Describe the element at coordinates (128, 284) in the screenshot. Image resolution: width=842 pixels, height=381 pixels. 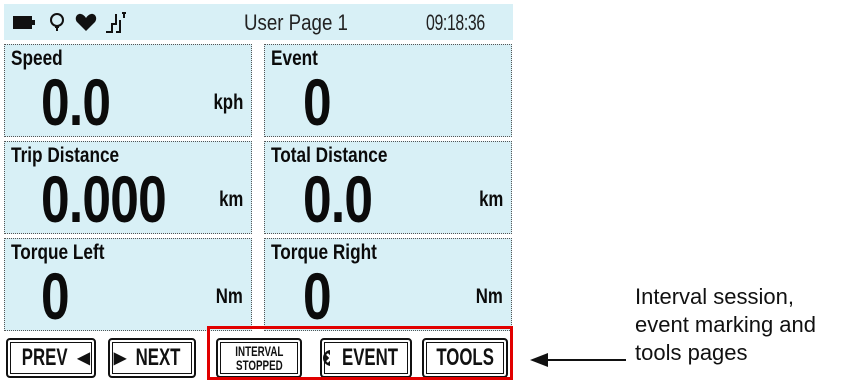
I see `tile-torque-left: Torque Left 0 Nm` at that location.